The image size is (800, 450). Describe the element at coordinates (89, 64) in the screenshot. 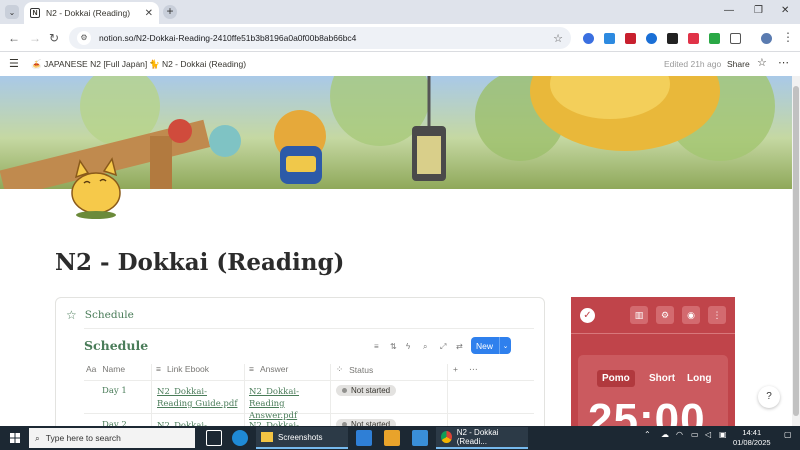

I see `breadcrumb-parent: 🍝 JAPANESE N2 [Full Japan]` at that location.